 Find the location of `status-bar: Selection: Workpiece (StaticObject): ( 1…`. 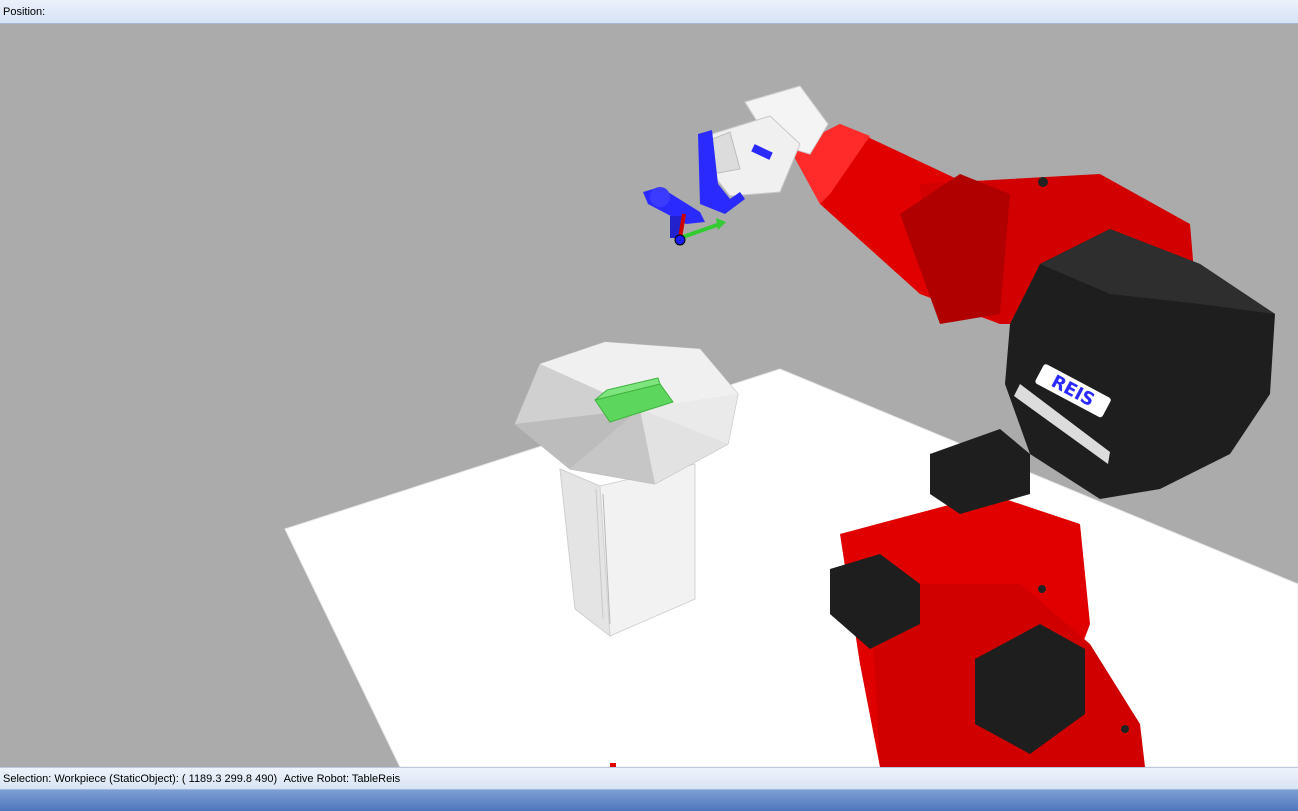

status-bar: Selection: Workpiece (StaticObject): ( 1… is located at coordinates (649, 778).